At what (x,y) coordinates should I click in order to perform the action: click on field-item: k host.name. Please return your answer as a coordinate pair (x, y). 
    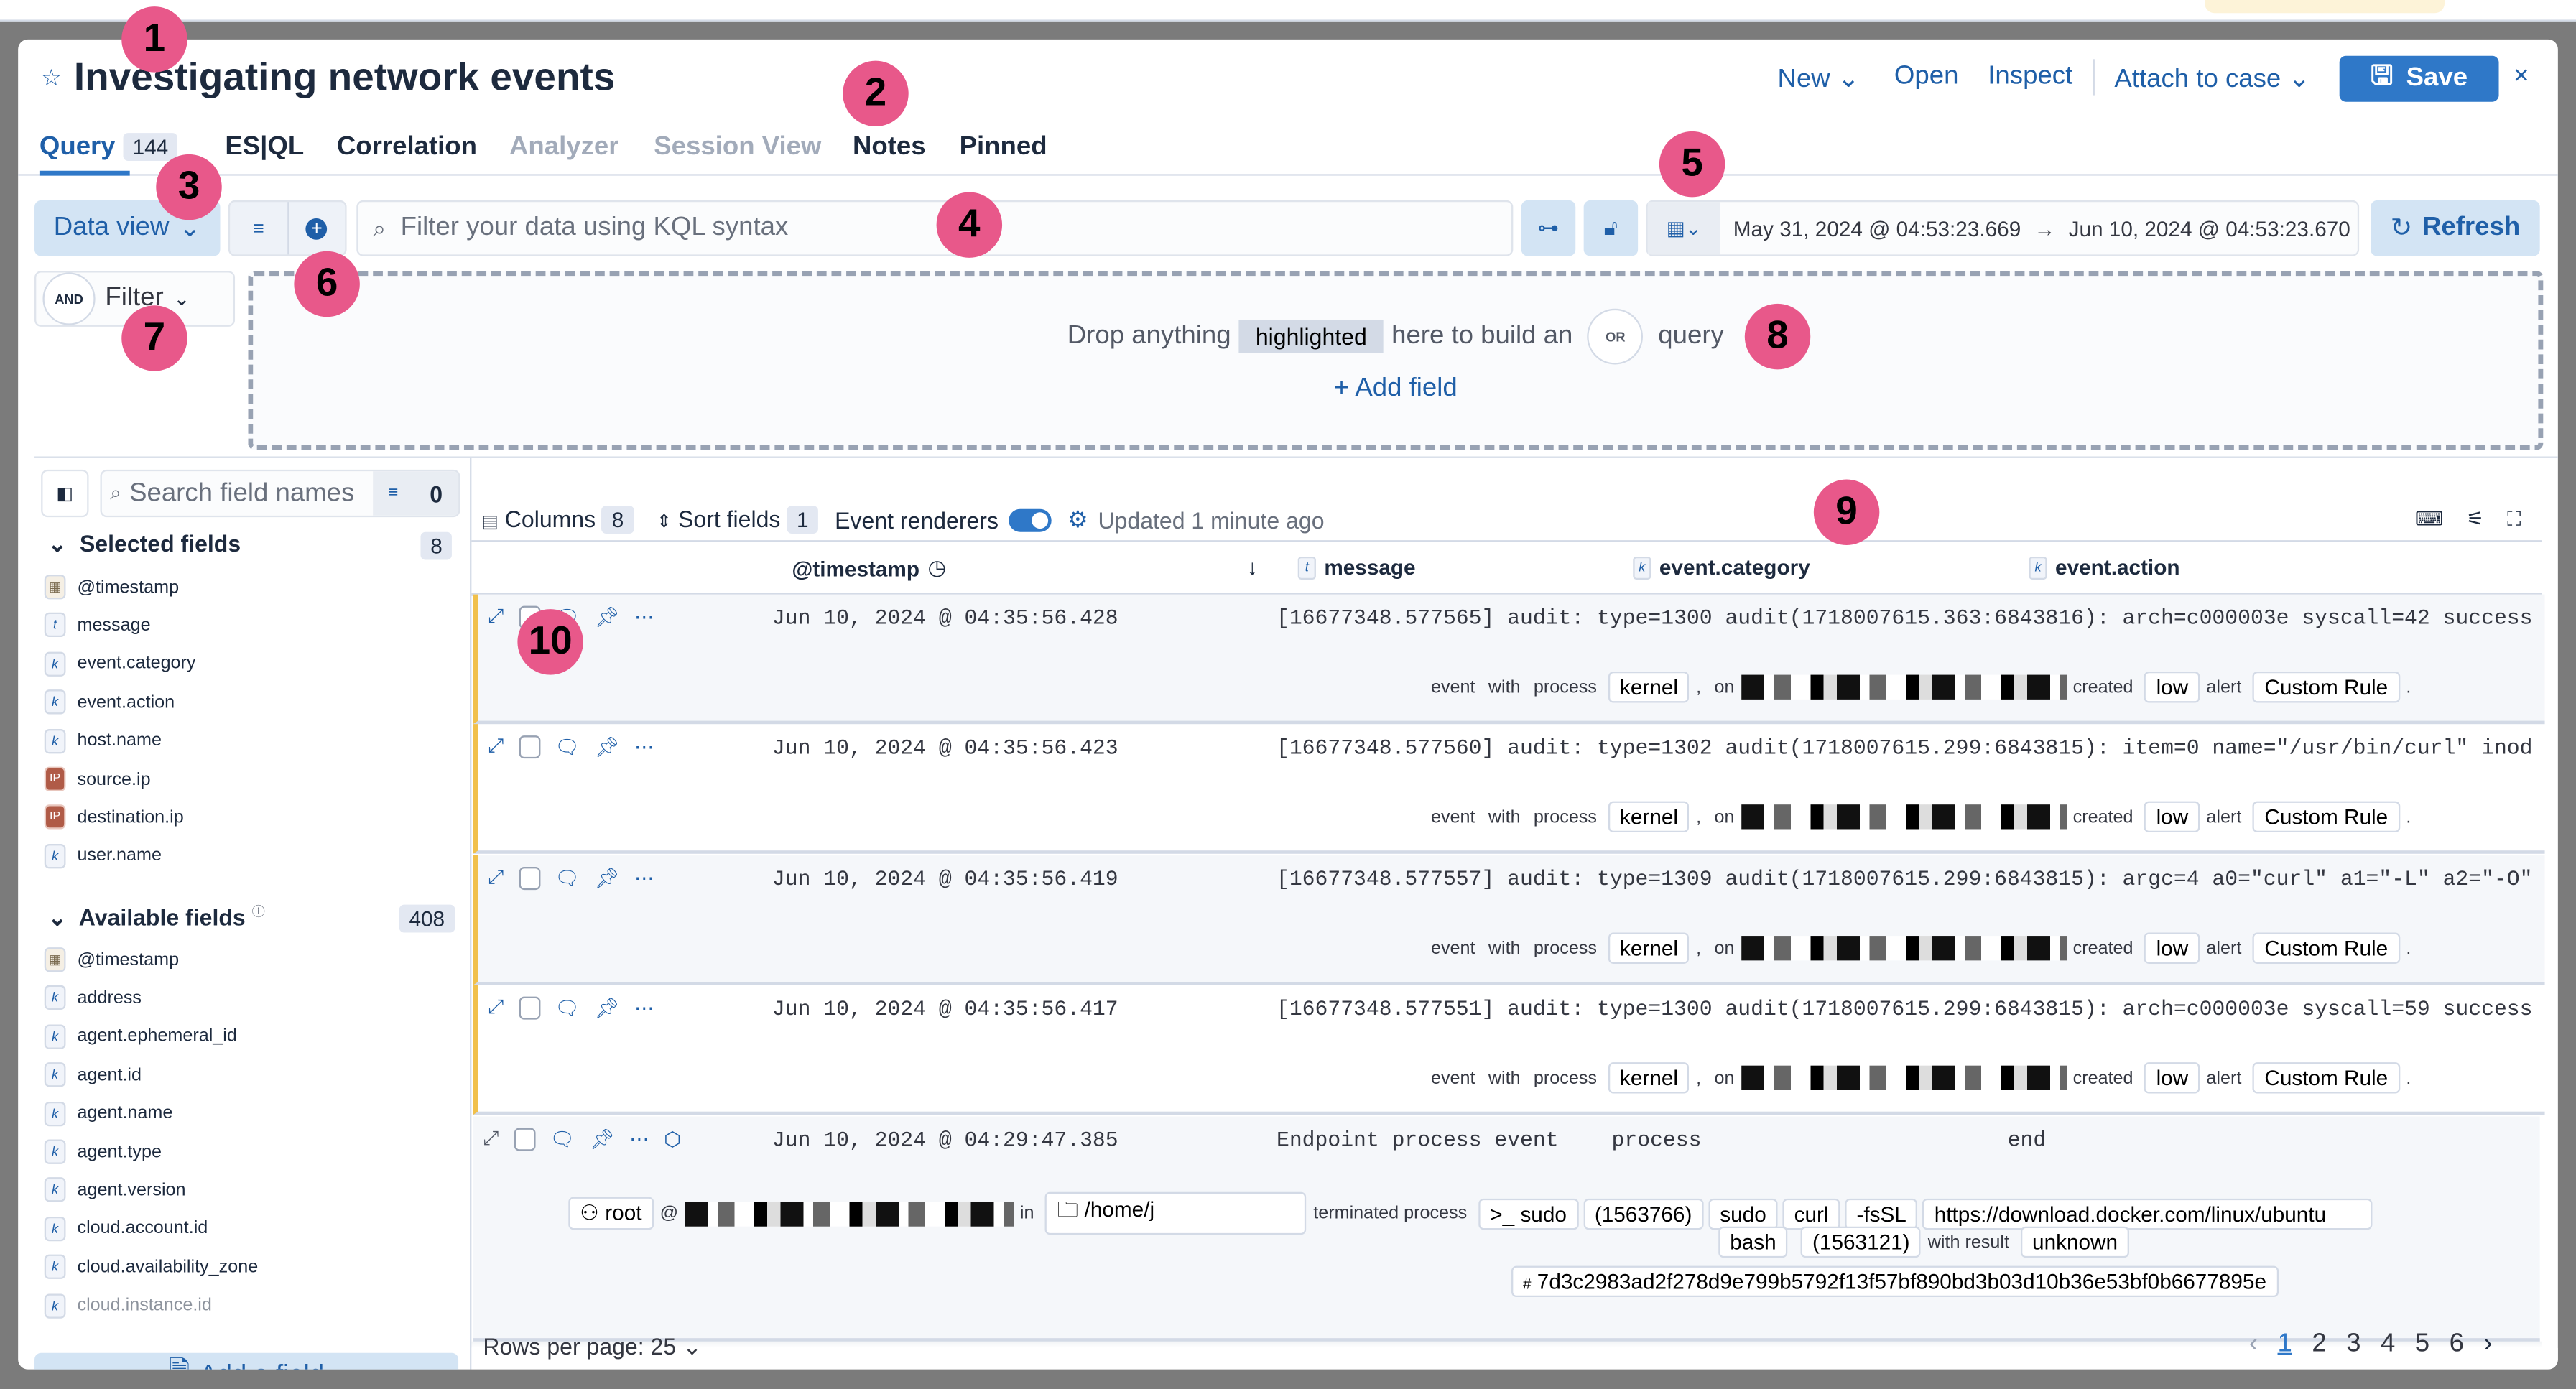
    Looking at the image, I should click on (103, 740).